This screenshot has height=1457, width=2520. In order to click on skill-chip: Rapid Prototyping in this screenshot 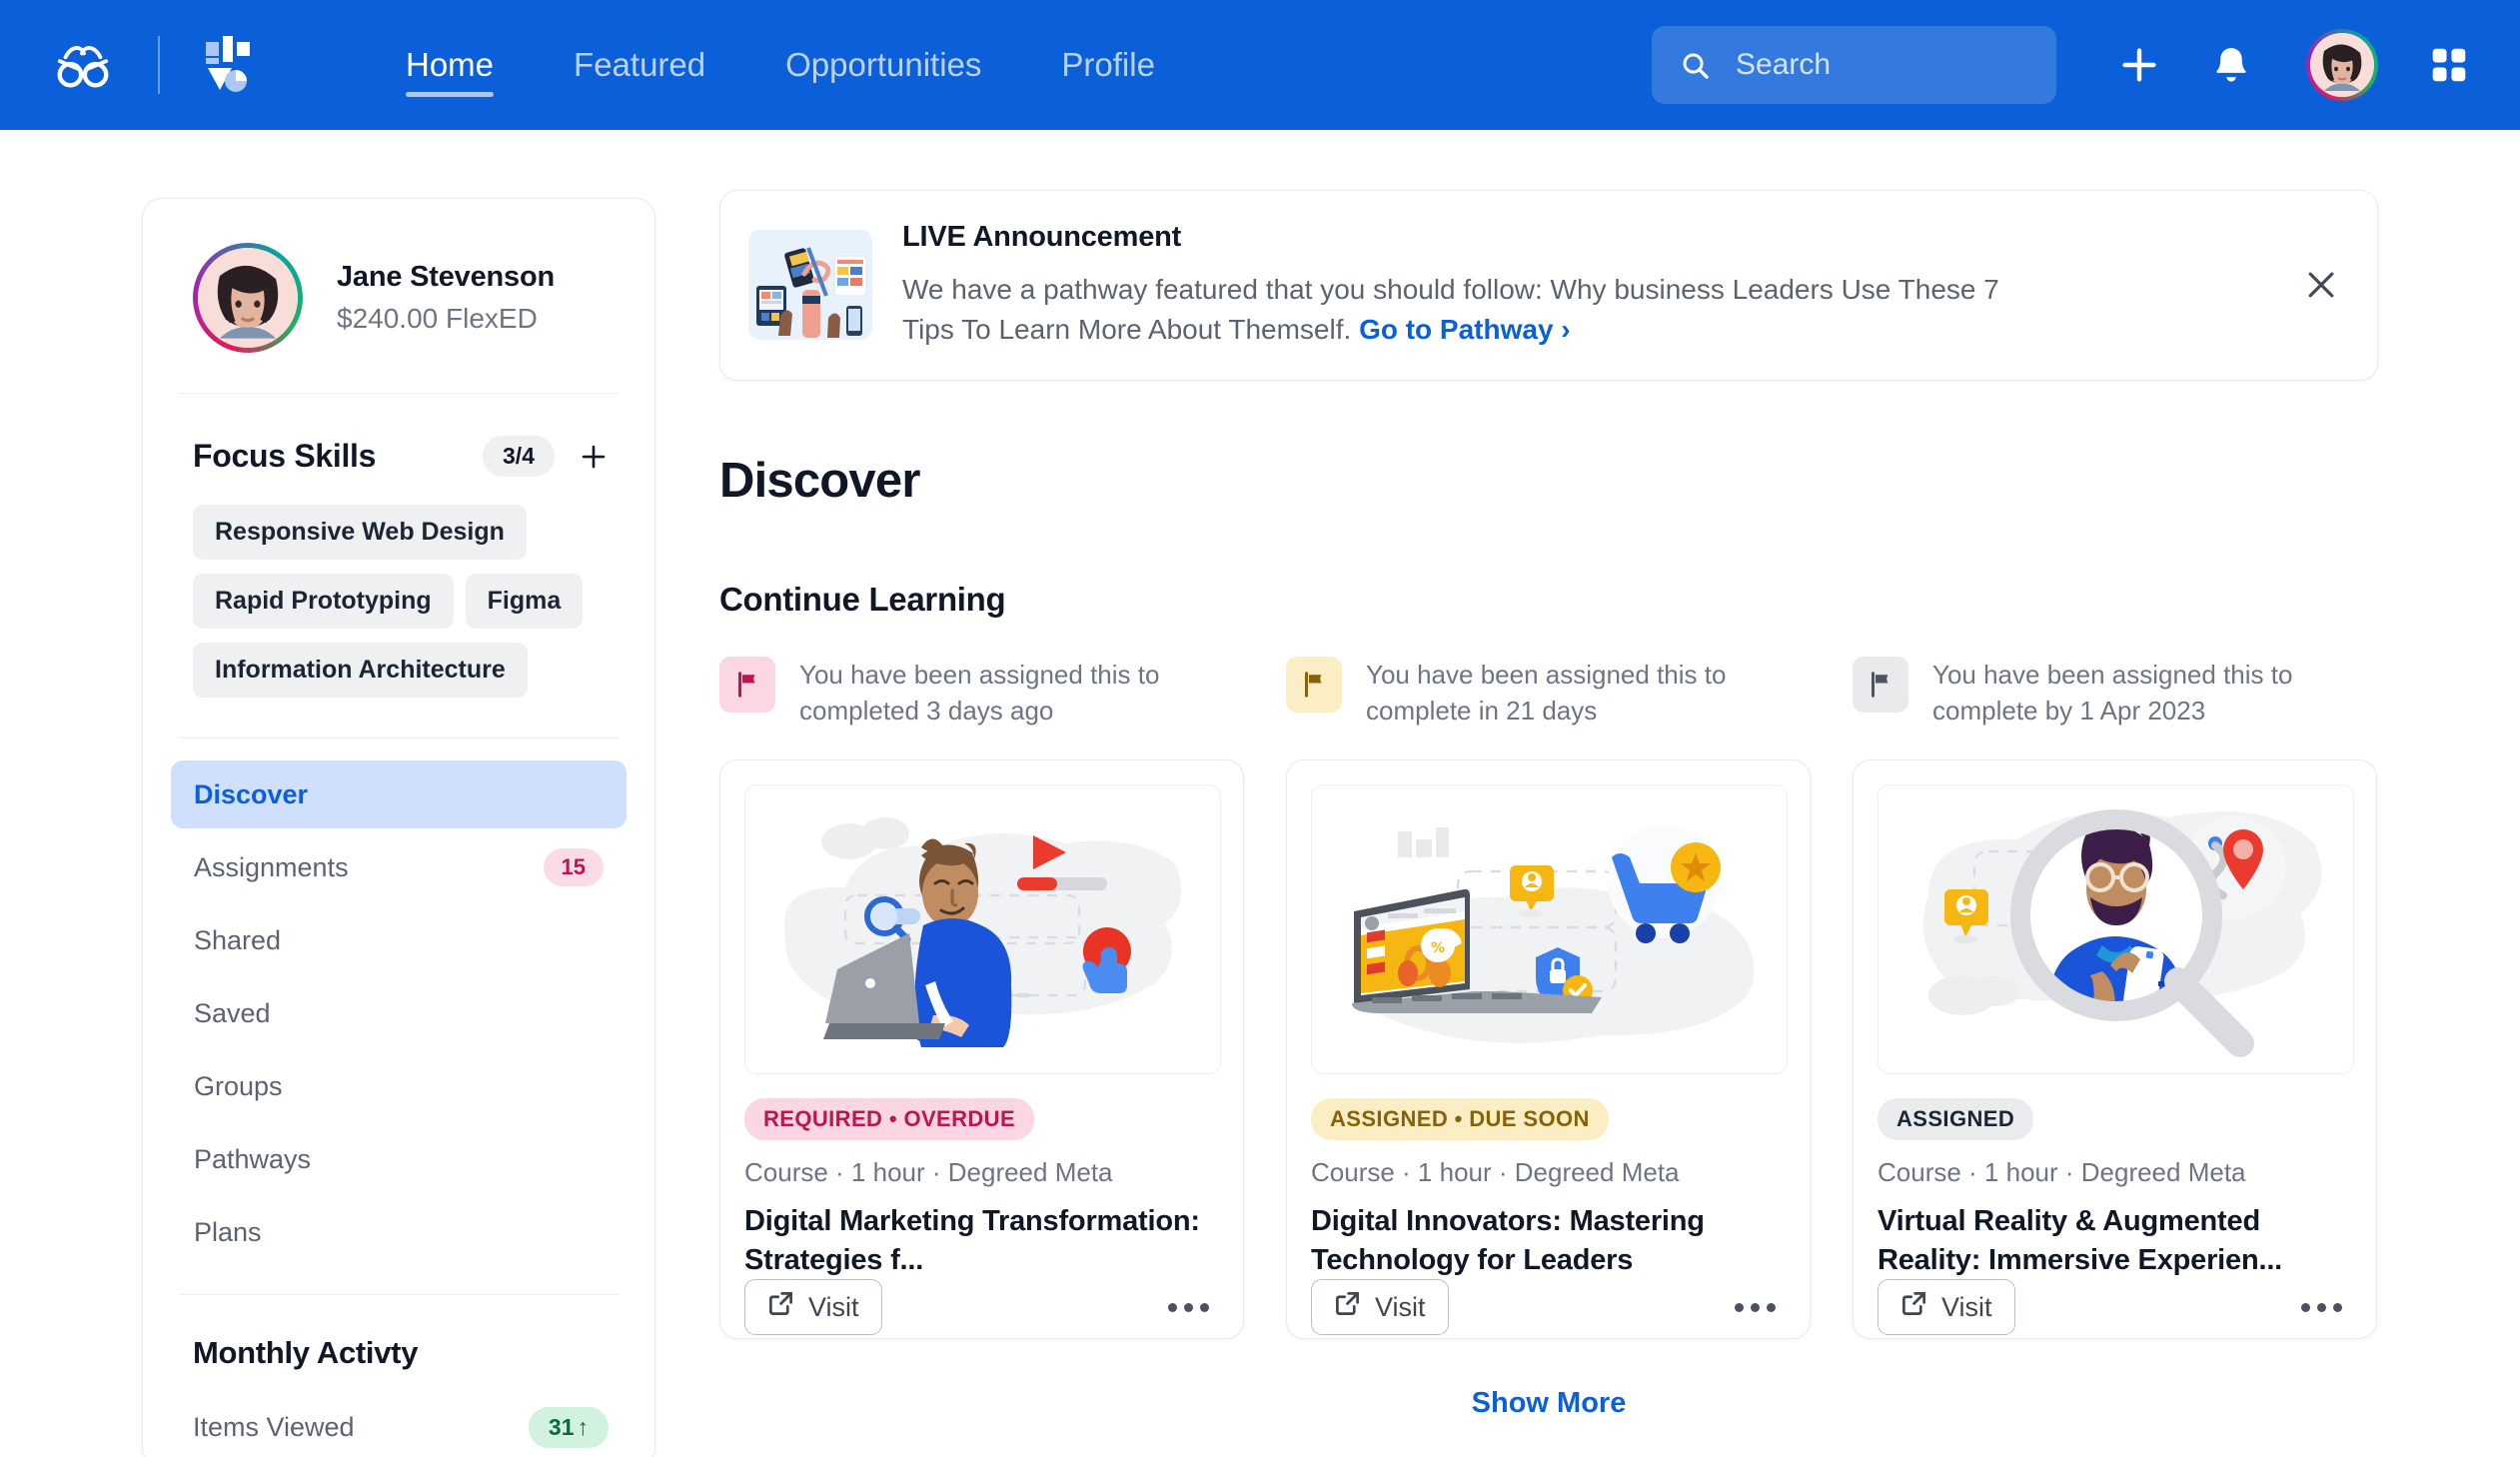, I will do `click(323, 601)`.